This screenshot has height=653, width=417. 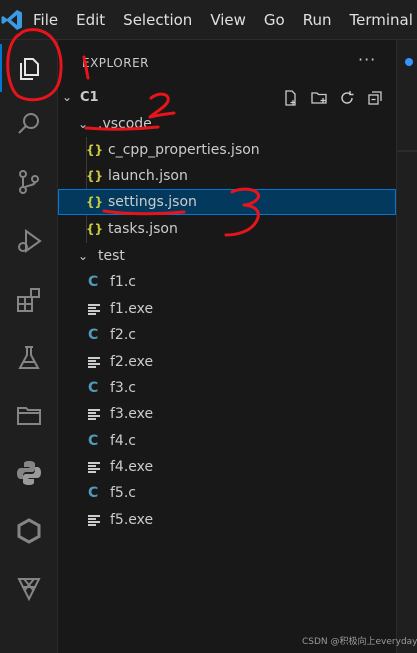 I want to click on collapse-all-icon, so click(x=375, y=98).